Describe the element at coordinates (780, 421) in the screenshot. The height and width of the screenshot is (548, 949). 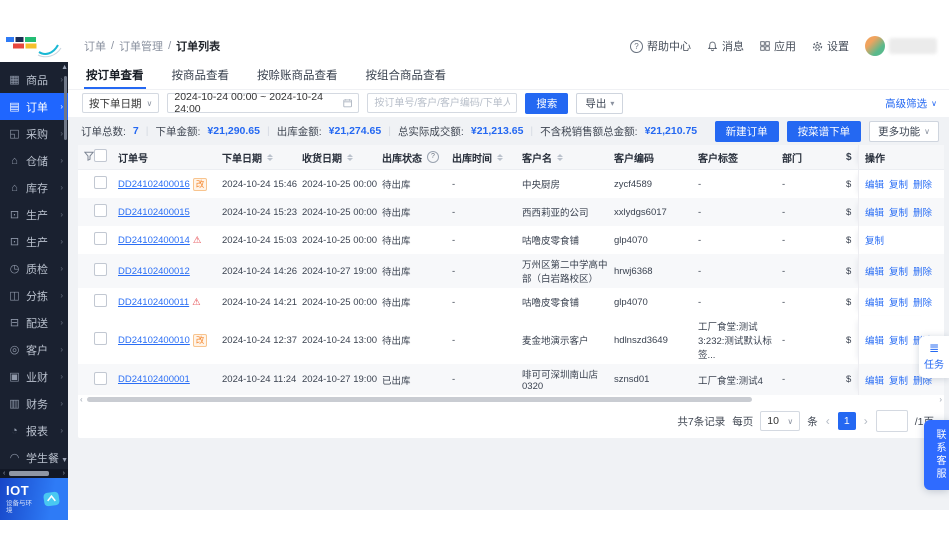
I see `page-size-select: 10 ∨` at that location.